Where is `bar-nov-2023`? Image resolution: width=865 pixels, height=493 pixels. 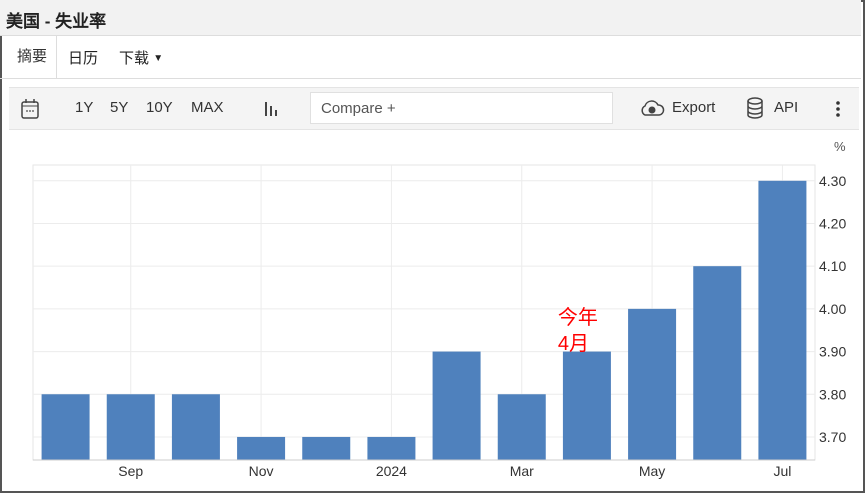 bar-nov-2023 is located at coordinates (261, 448).